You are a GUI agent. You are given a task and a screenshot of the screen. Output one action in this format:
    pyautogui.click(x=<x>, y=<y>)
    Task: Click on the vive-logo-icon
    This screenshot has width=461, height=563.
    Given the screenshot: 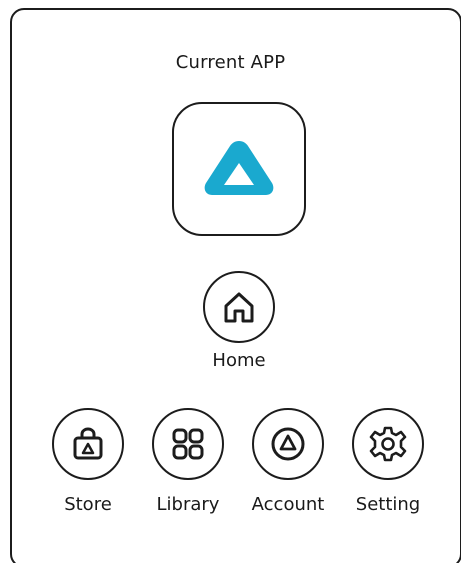 What is the action you would take?
    pyautogui.click(x=239, y=168)
    